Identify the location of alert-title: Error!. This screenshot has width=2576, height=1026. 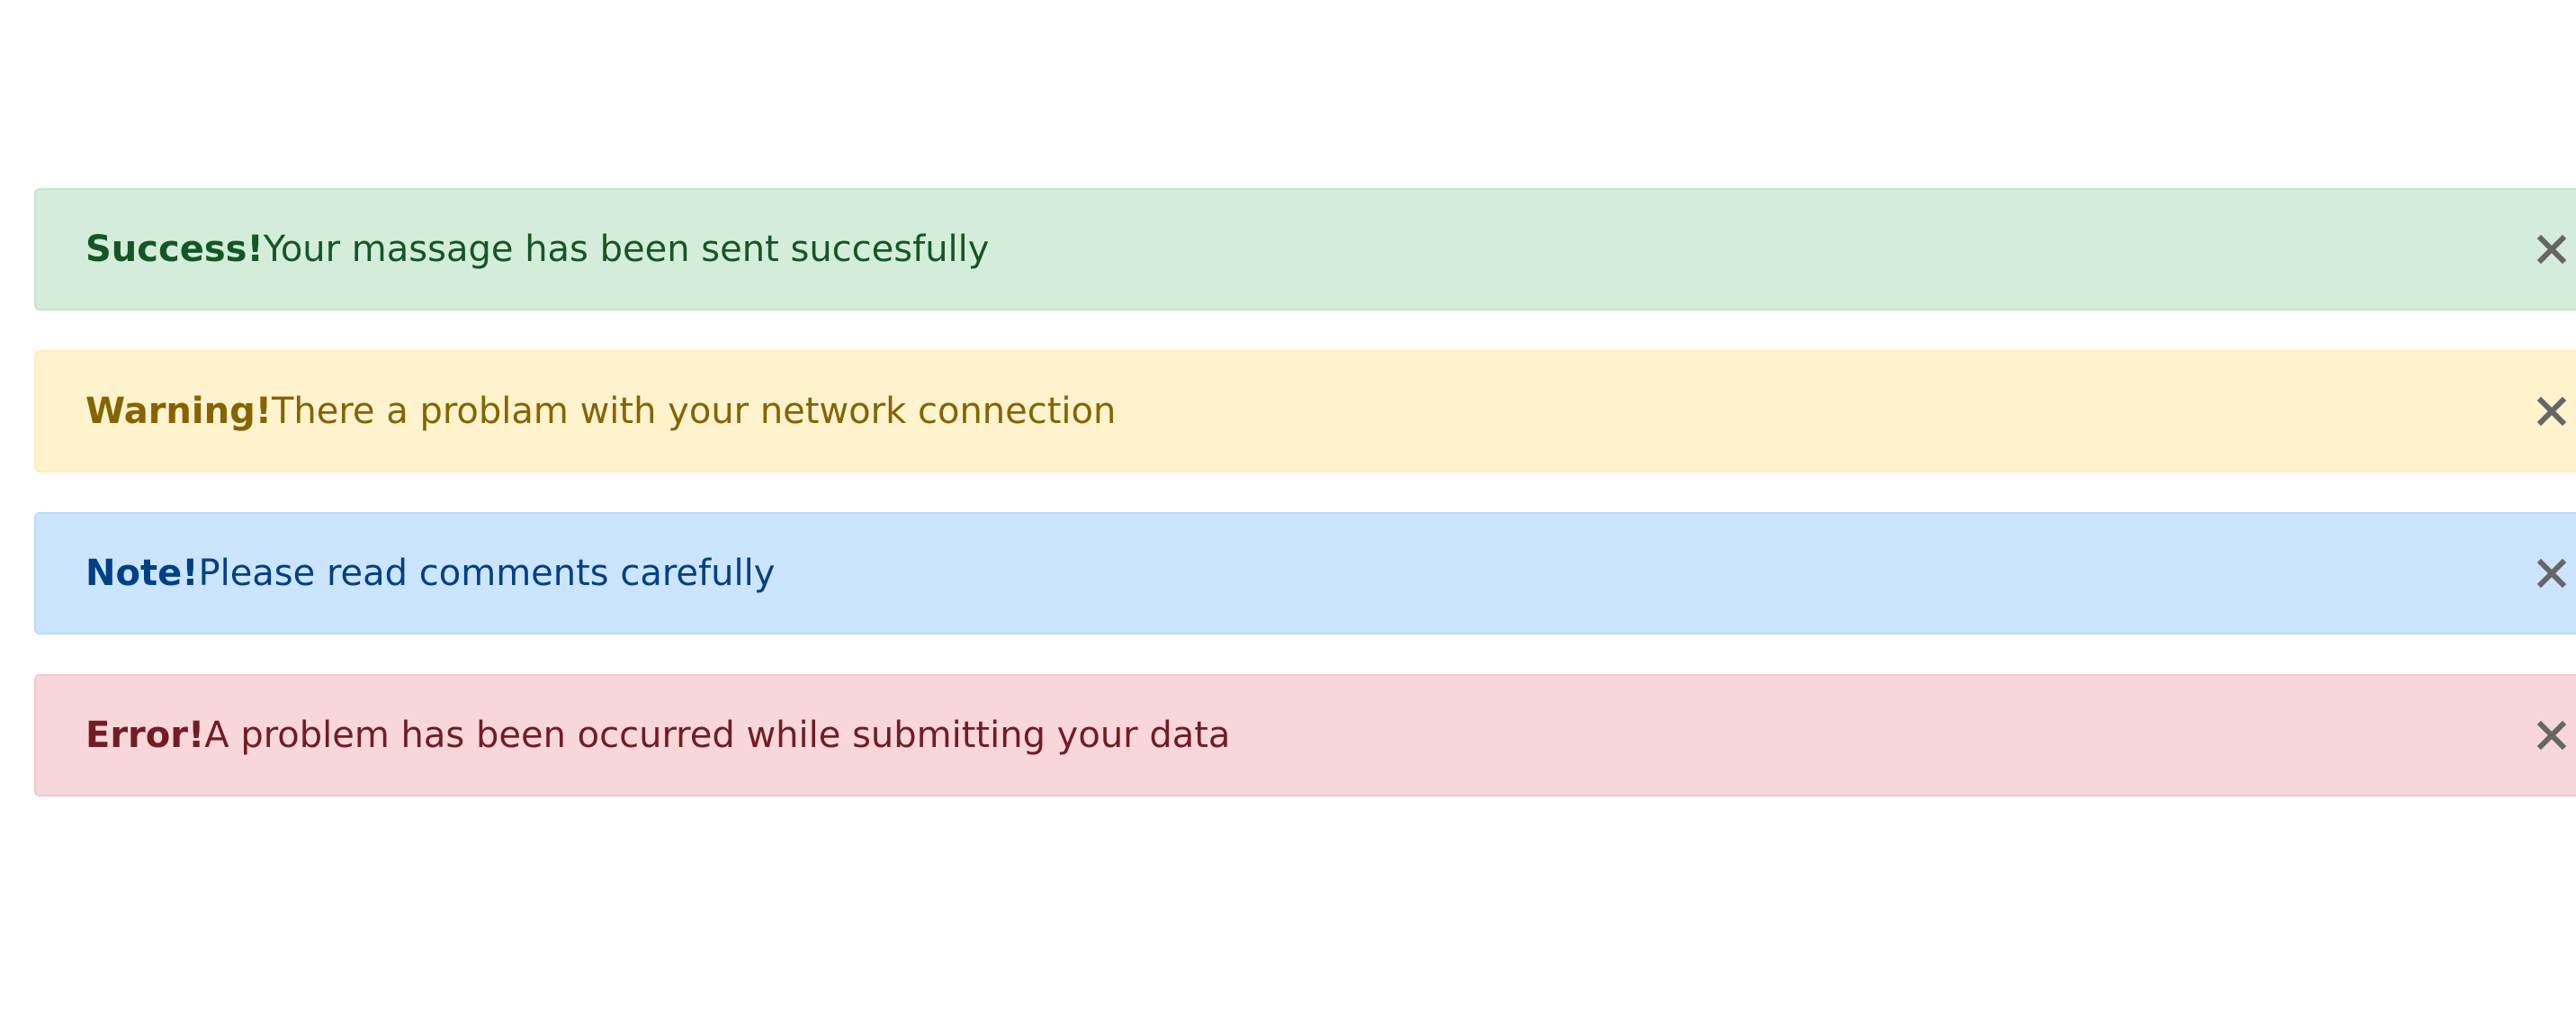
(145, 736).